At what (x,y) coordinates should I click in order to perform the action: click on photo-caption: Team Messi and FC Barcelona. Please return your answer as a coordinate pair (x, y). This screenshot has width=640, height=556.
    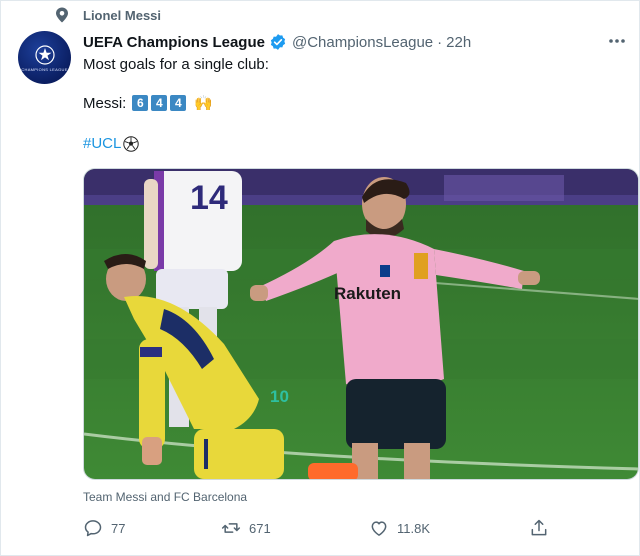
    Looking at the image, I should click on (165, 497).